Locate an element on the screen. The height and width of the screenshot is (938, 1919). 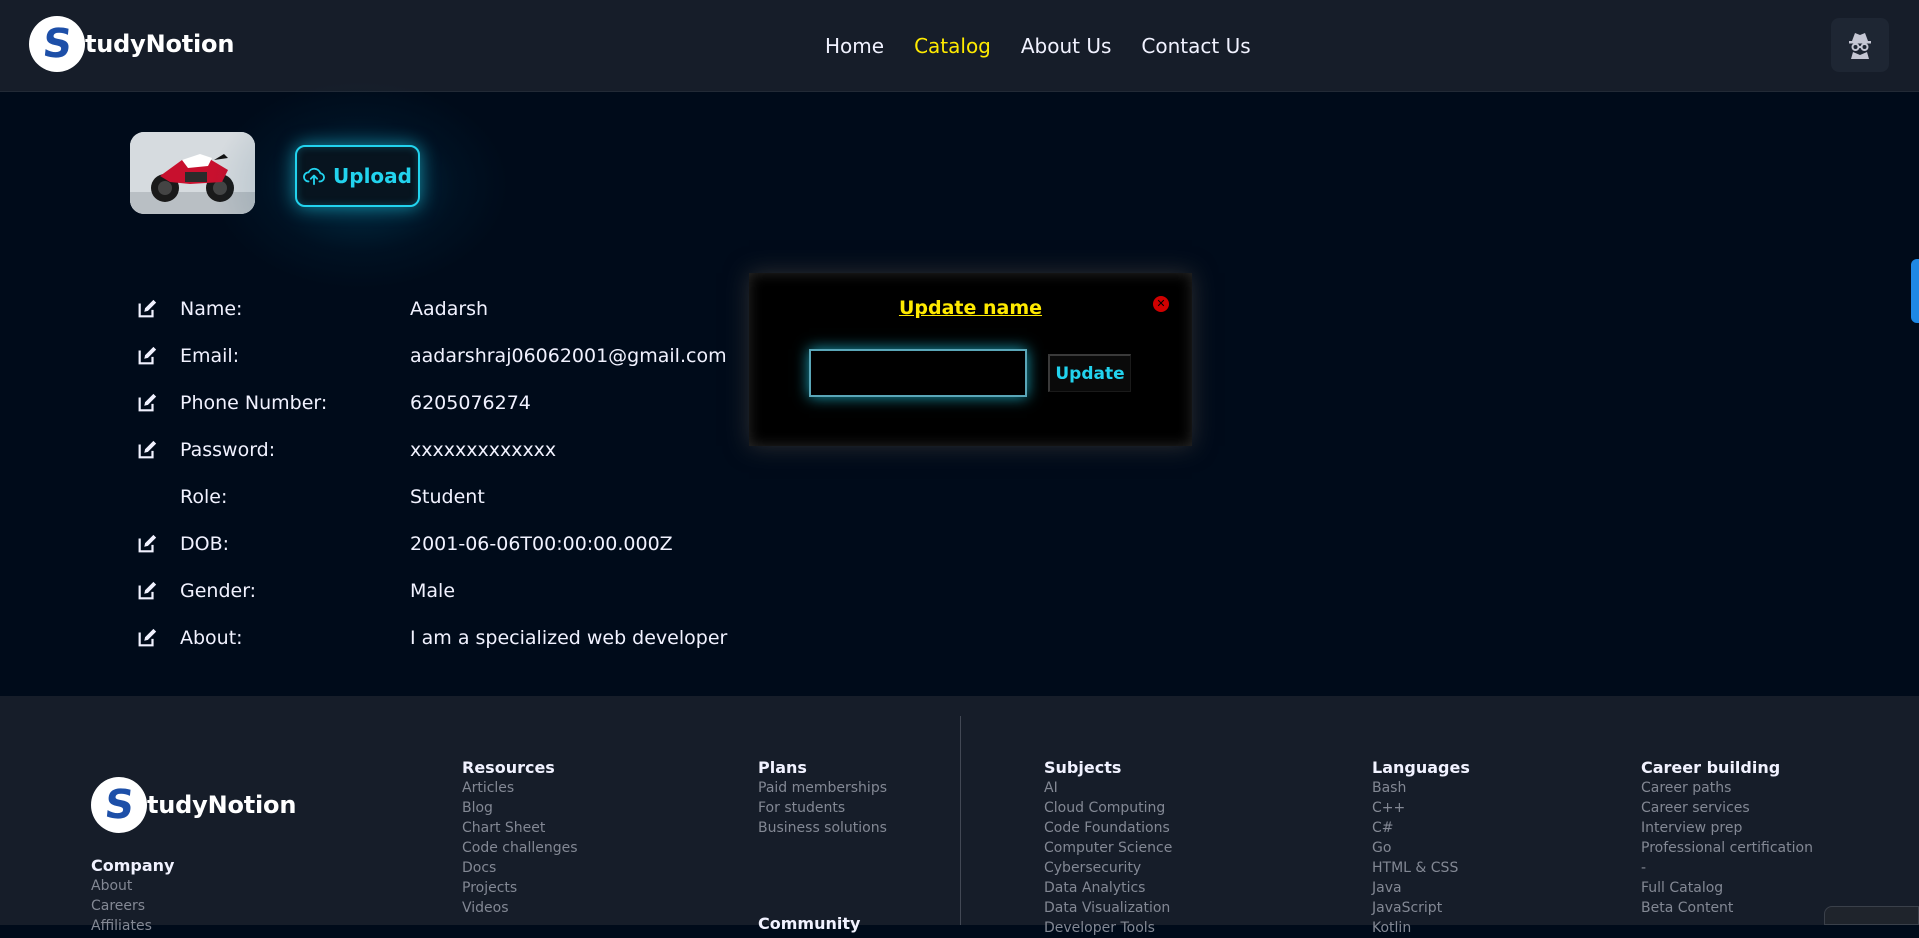
footer-link: Computer Science is located at coordinates (1108, 848).